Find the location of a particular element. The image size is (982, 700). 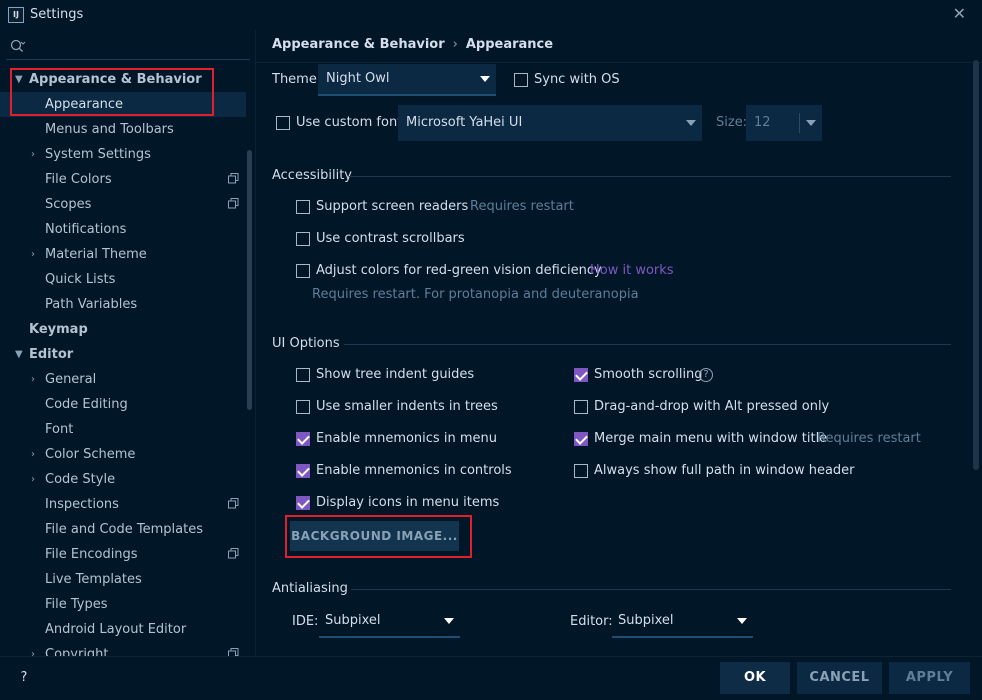

editor-antialiasing-dropdown: Subpixel is located at coordinates (682, 622).